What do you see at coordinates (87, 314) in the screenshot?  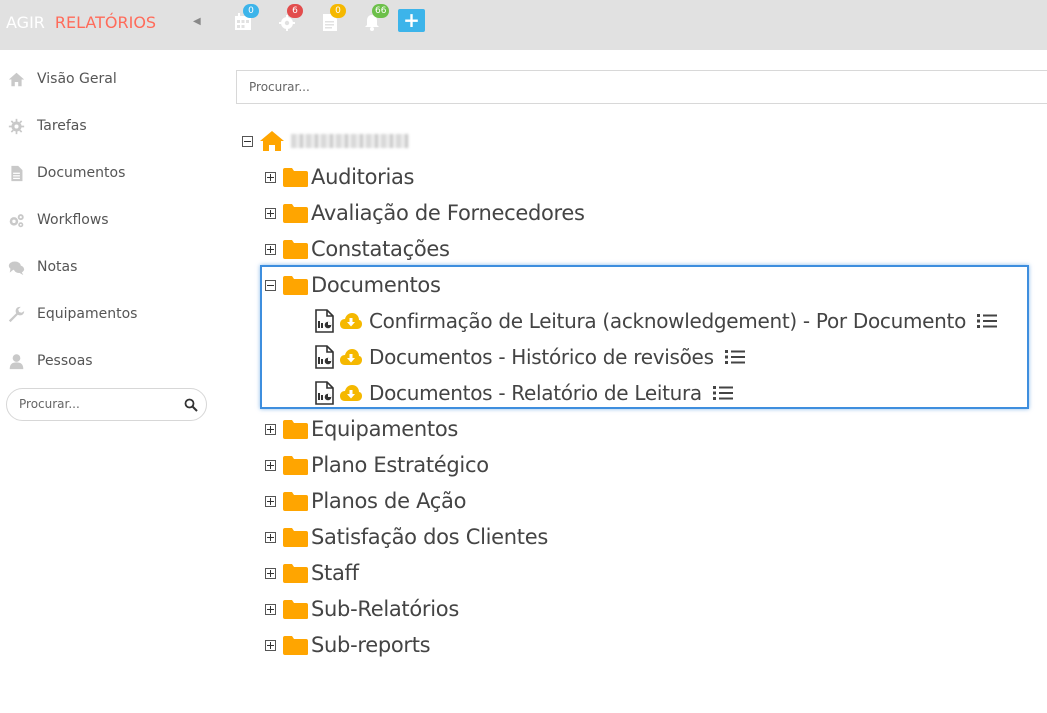 I see `sidebar-item-label: Equipamentos` at bounding box center [87, 314].